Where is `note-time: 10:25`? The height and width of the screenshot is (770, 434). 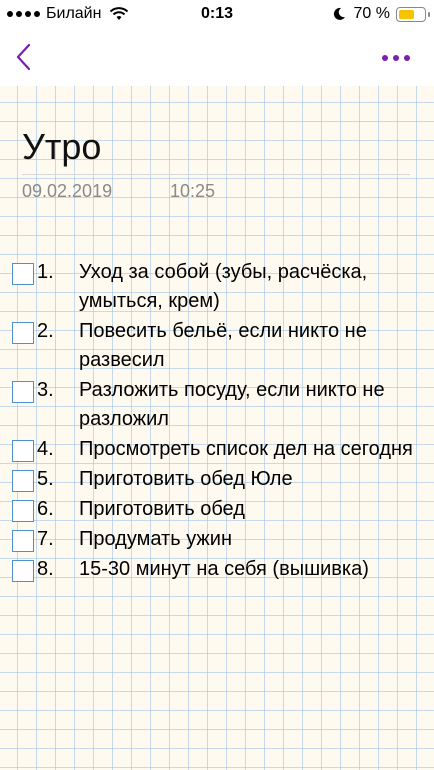
note-time: 10:25 is located at coordinates (193, 191).